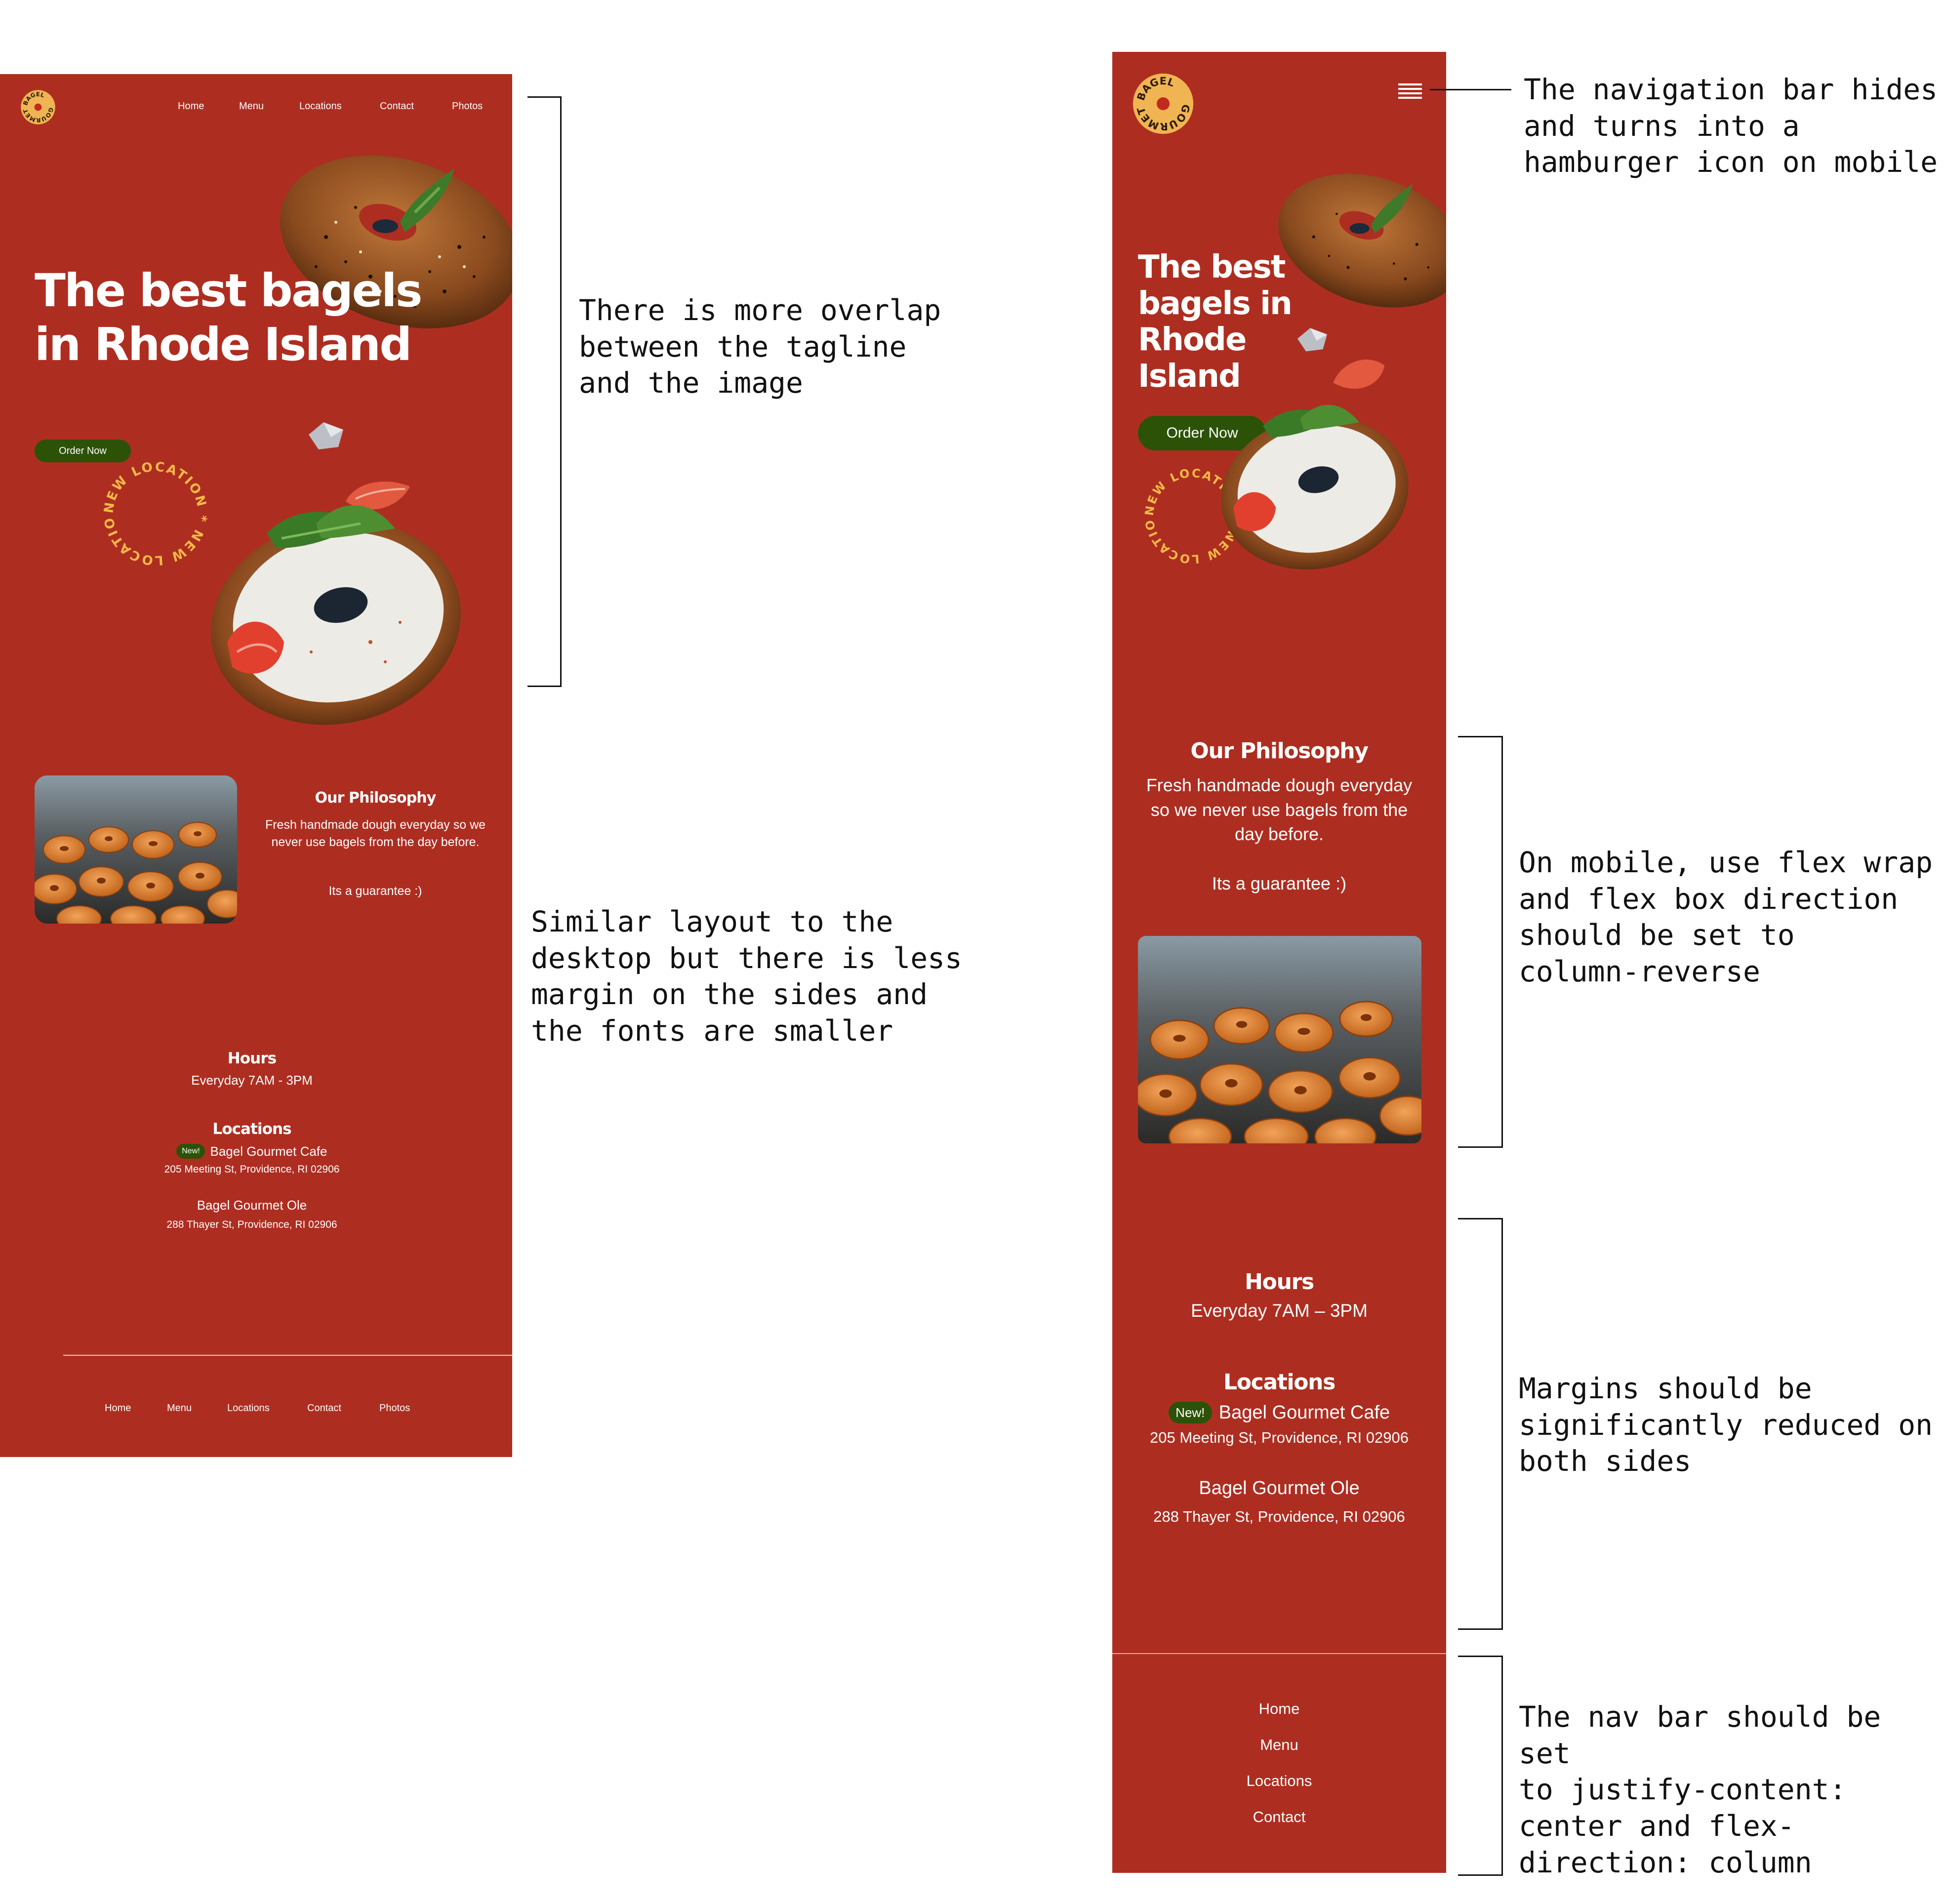 The image size is (1944, 1904). Describe the element at coordinates (1480, 942) in the screenshot. I see `flex-wrap-bracket` at that location.